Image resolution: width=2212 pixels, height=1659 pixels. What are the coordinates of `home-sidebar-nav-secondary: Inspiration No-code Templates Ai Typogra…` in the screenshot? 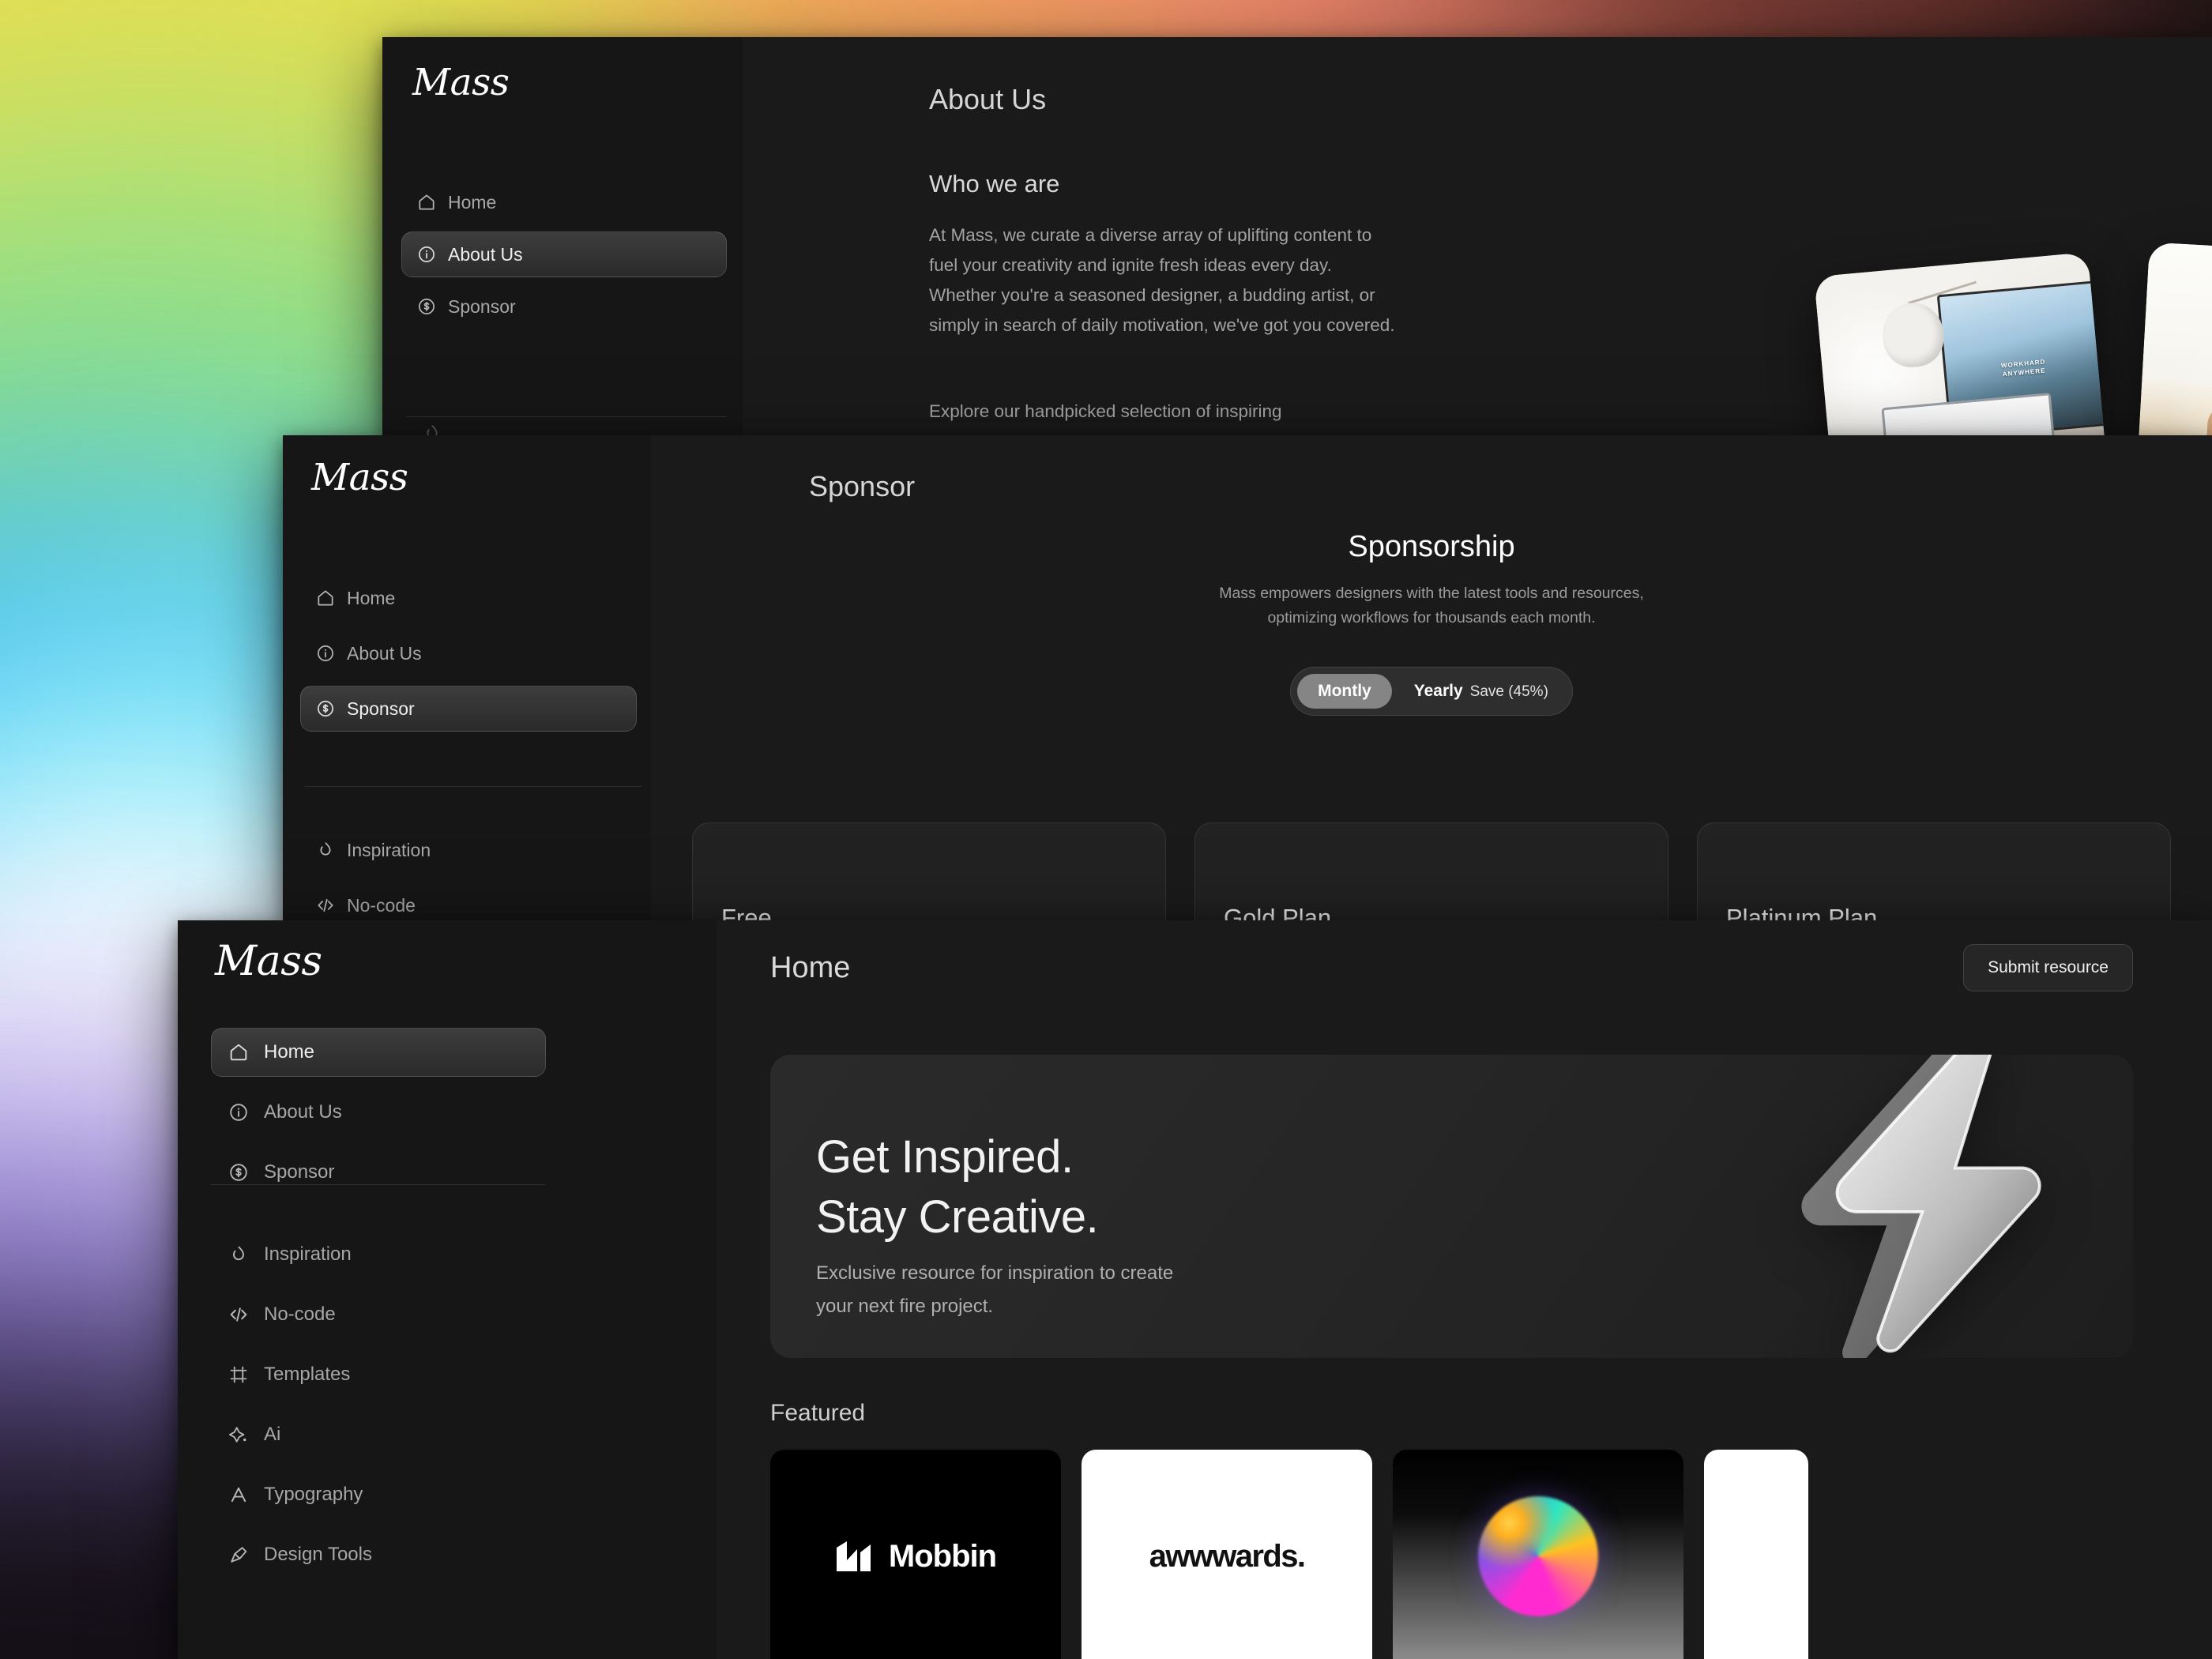 It's located at (379, 1404).